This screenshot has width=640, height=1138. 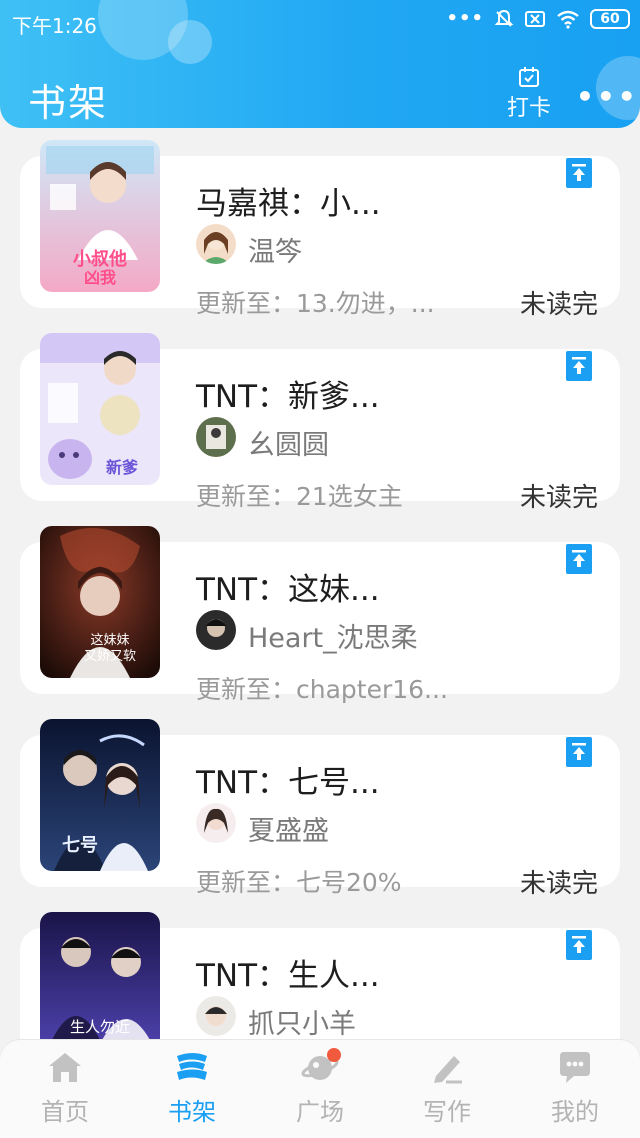 What do you see at coordinates (529, 94) in the screenshot?
I see `checkin-button: 打卡` at bounding box center [529, 94].